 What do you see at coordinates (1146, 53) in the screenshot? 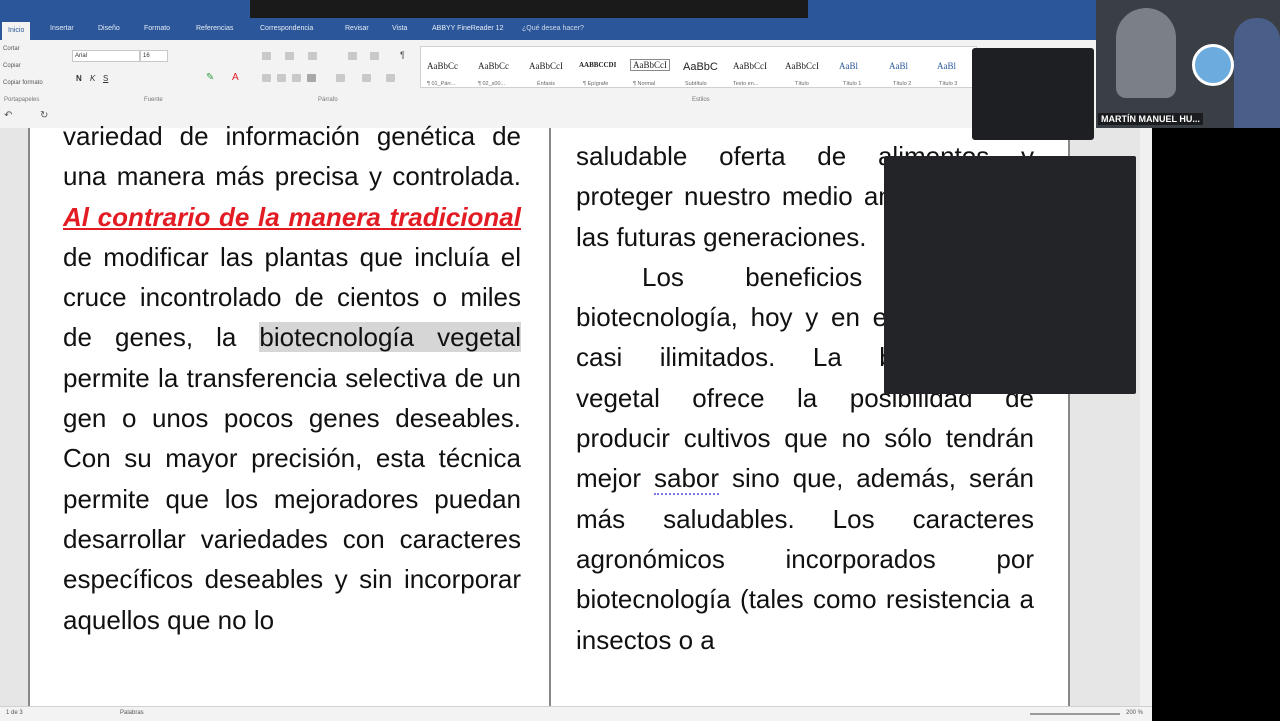
I see `trophy-image` at bounding box center [1146, 53].